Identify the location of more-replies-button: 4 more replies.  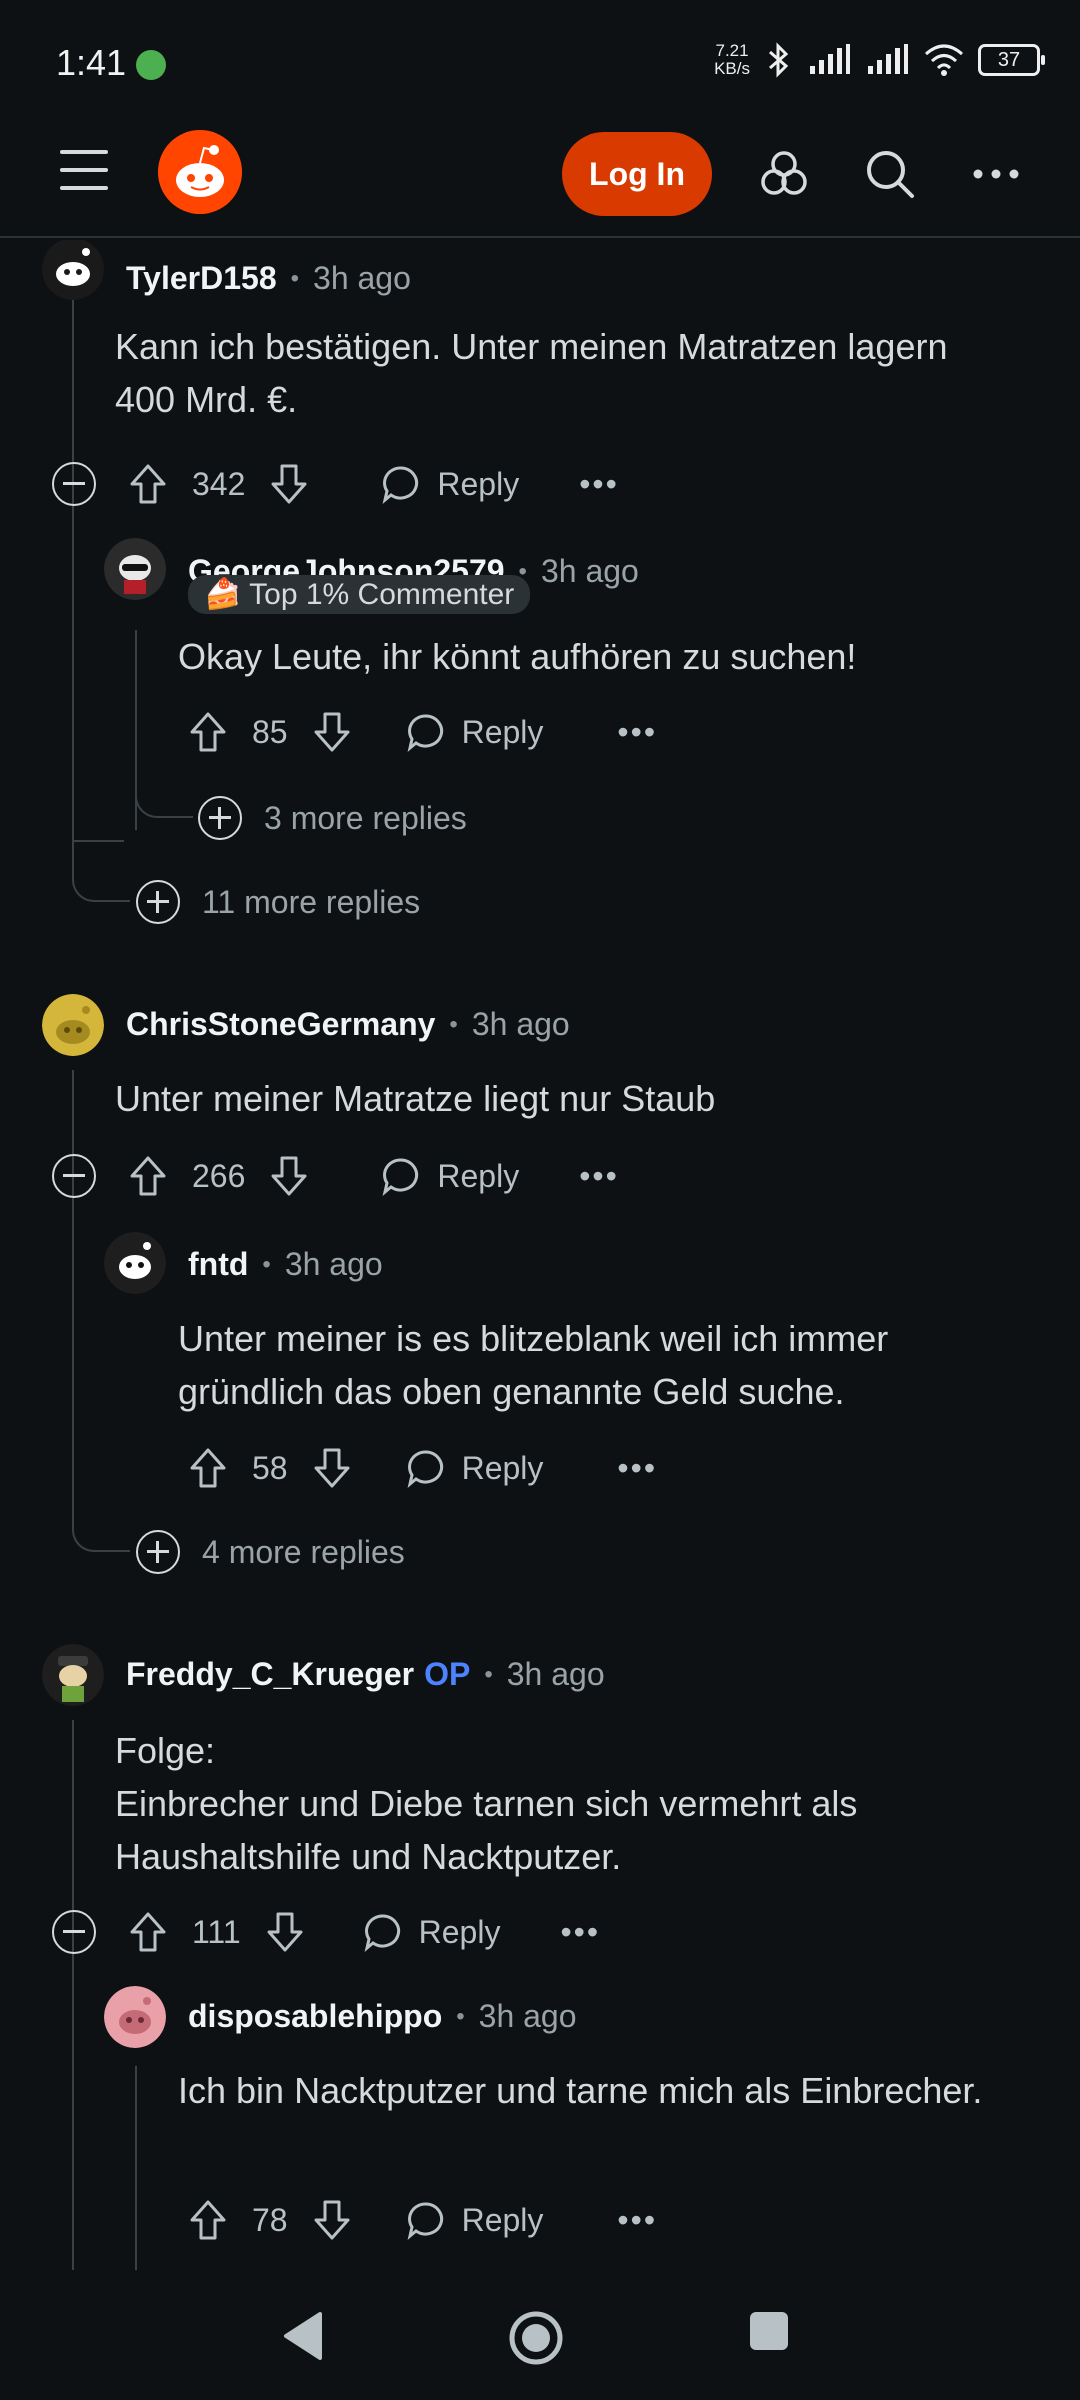
(270, 1552).